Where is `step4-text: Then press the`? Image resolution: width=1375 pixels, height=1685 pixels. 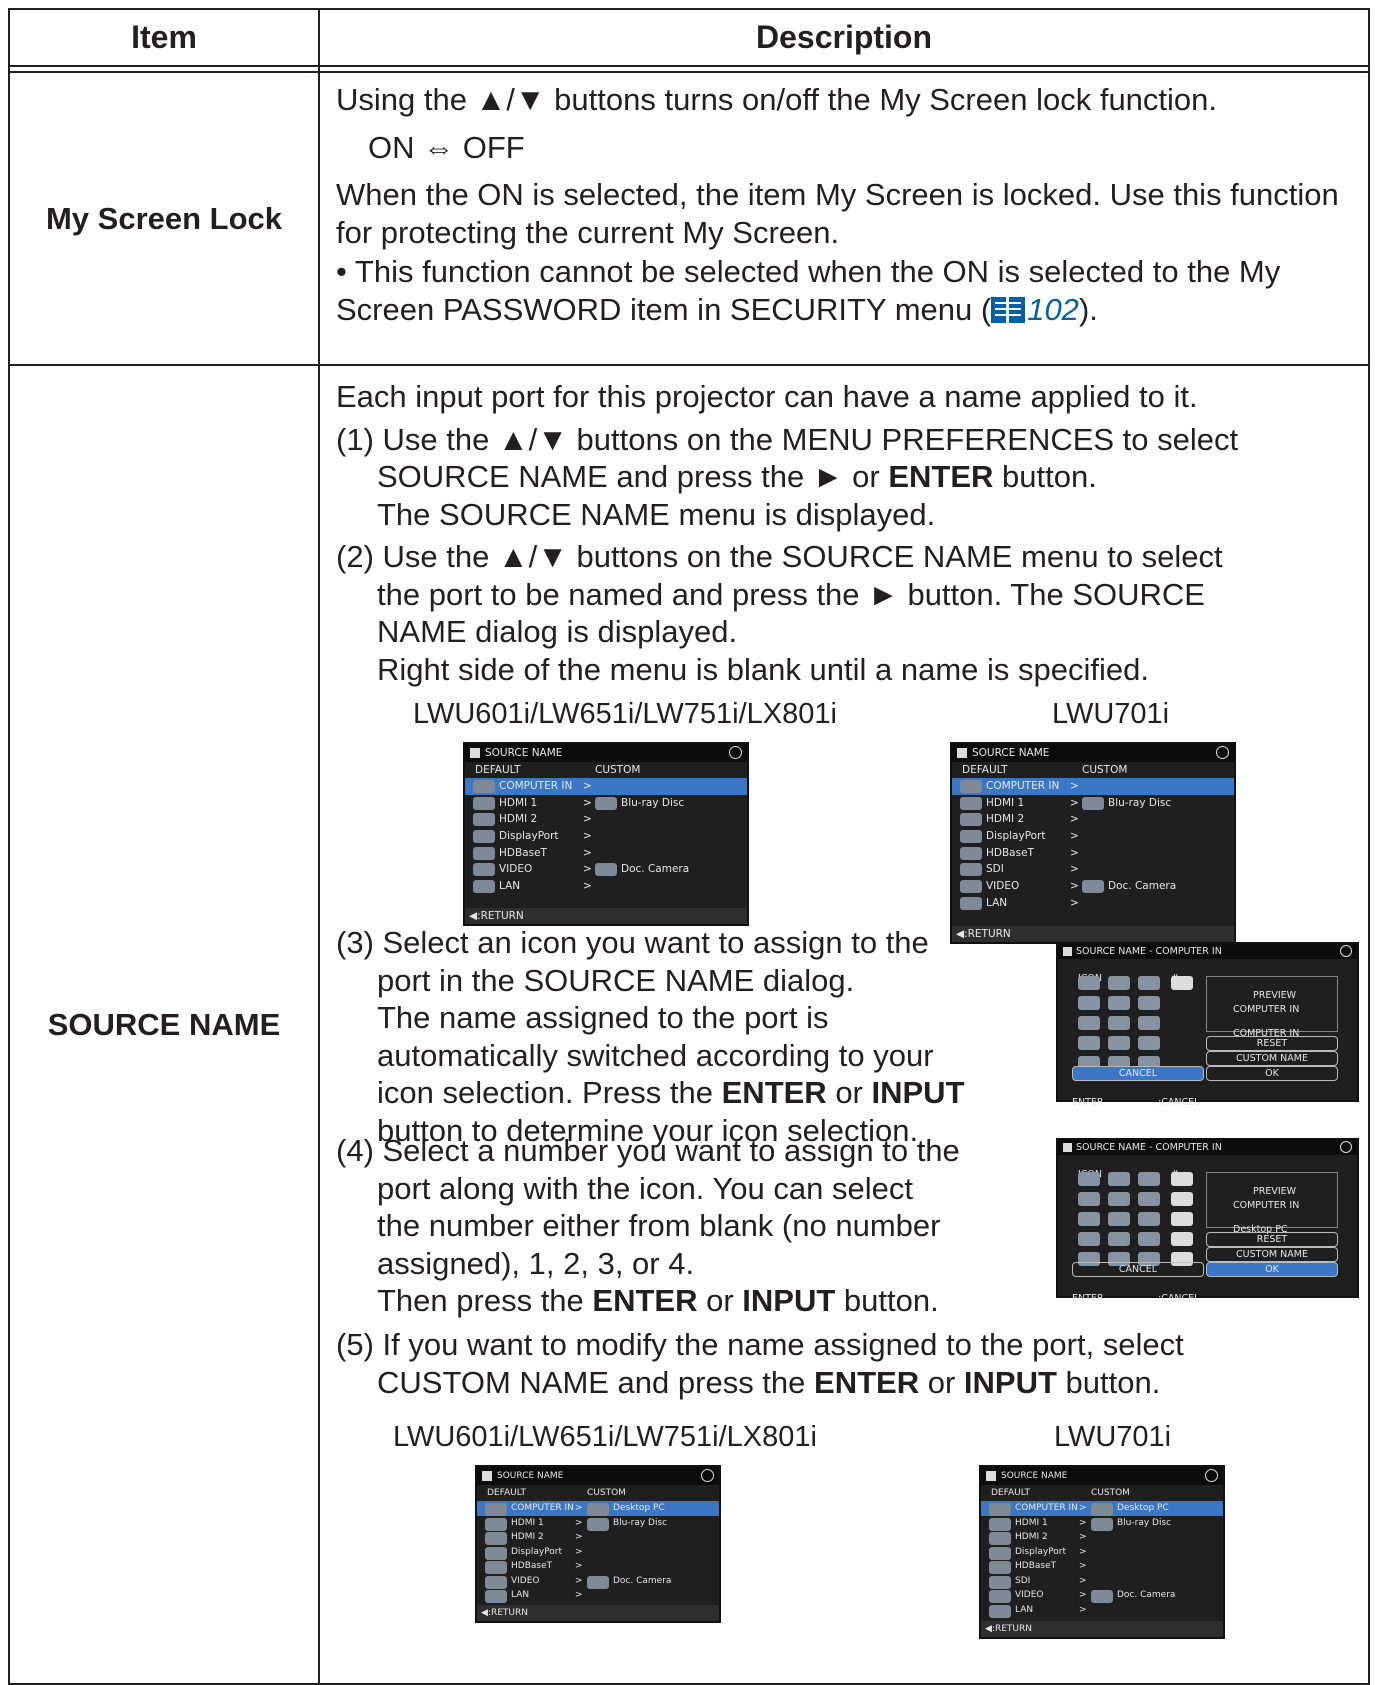
step4-text: Then press the is located at coordinates (485, 1300).